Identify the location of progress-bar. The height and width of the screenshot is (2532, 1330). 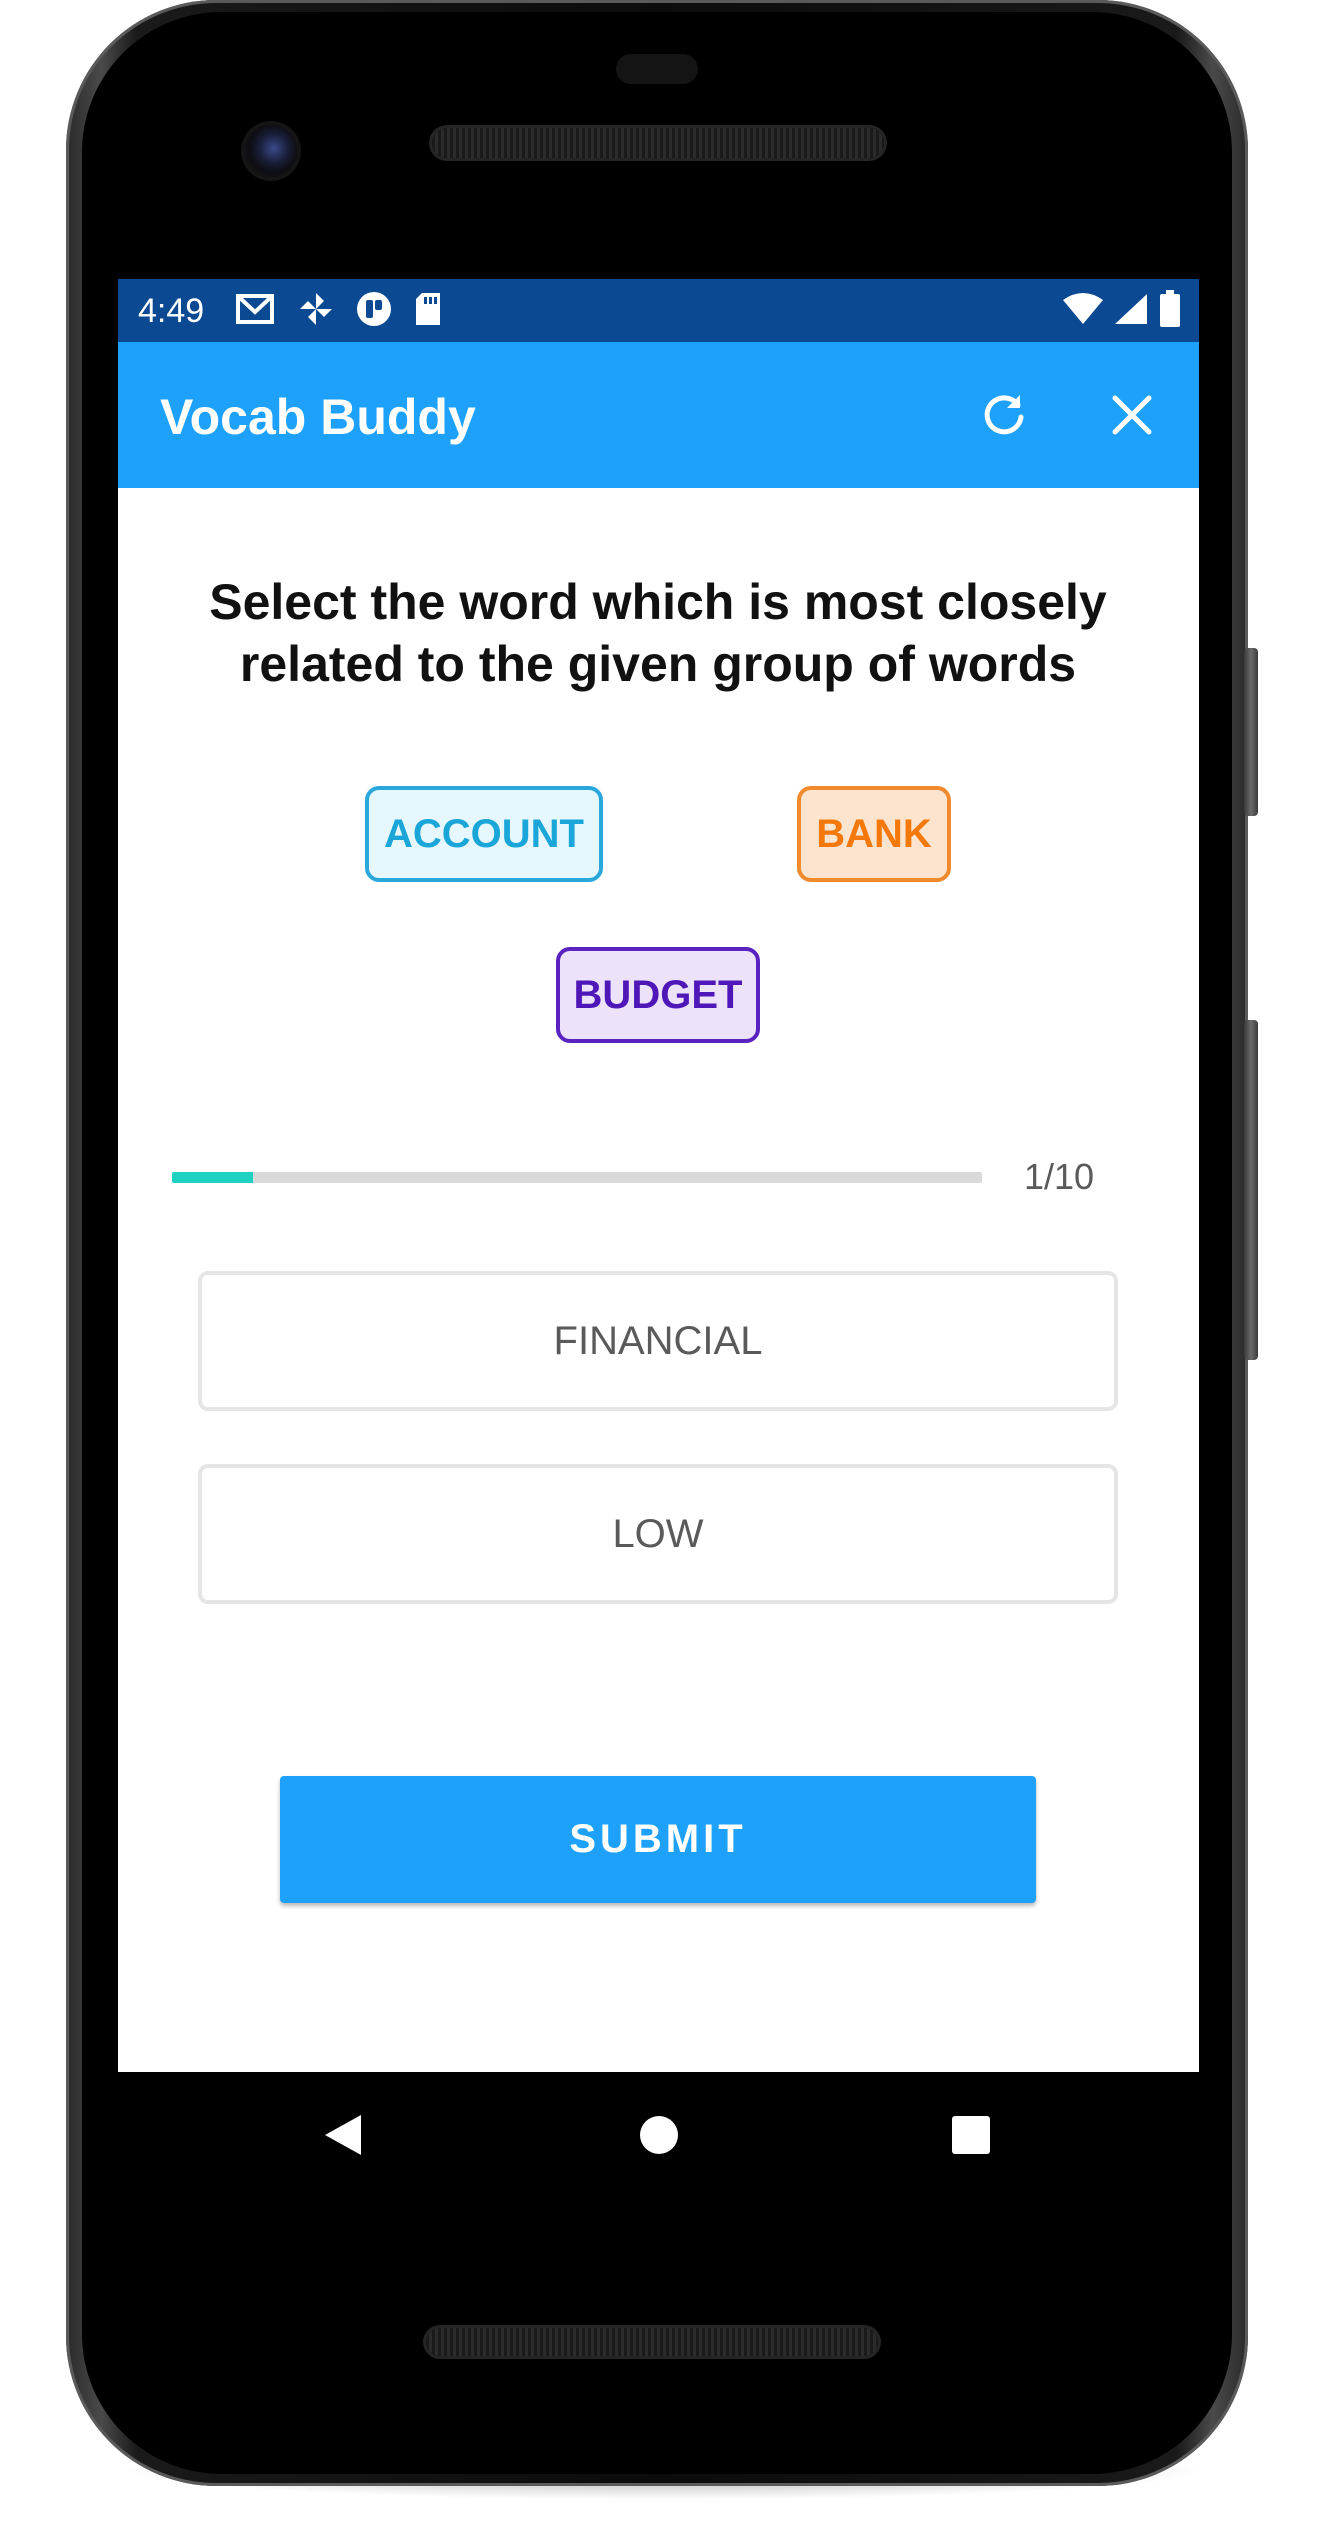
(577, 1177).